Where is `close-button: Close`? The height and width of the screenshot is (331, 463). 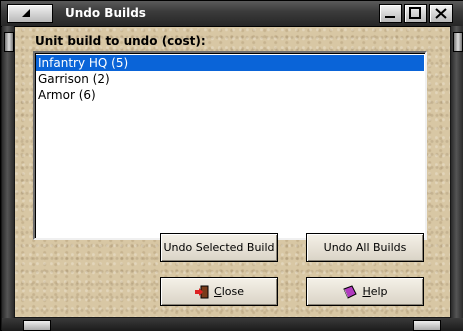
close-button: Close is located at coordinates (219, 291).